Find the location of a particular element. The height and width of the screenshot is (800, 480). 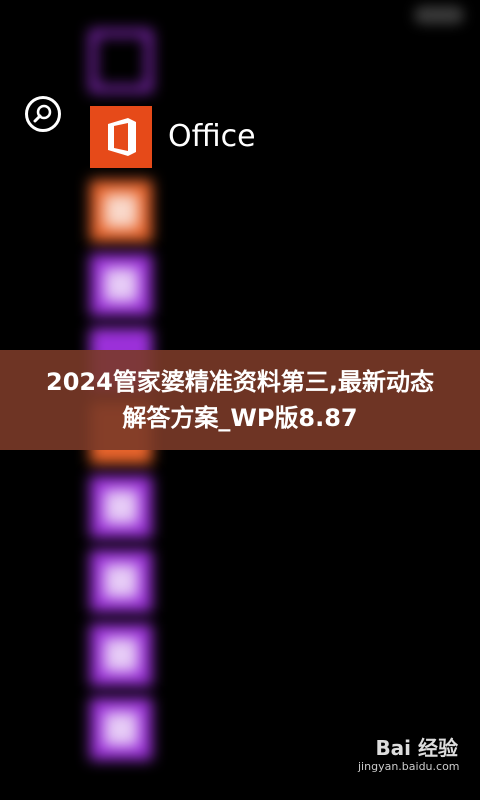

photos-tile is located at coordinates (121, 729).